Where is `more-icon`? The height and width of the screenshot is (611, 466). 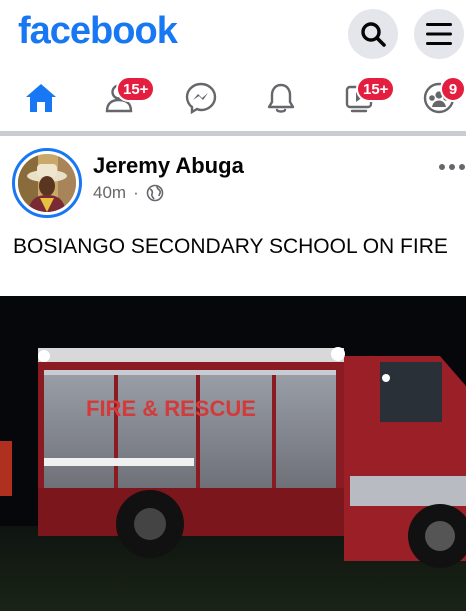
more-icon is located at coordinates (452, 167).